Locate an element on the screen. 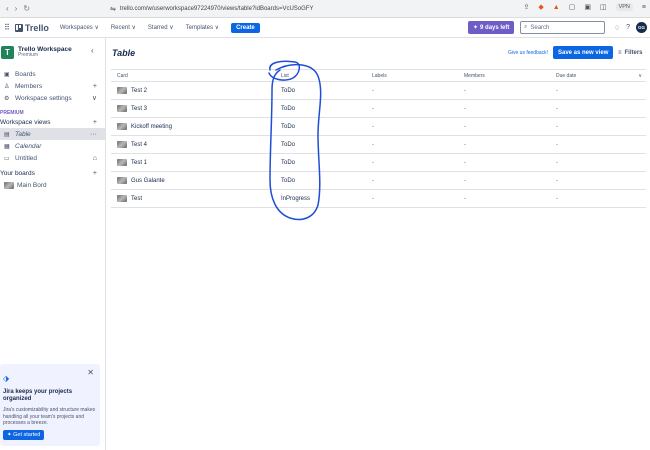  brave-shield-icon: ◆ is located at coordinates (540, 7).